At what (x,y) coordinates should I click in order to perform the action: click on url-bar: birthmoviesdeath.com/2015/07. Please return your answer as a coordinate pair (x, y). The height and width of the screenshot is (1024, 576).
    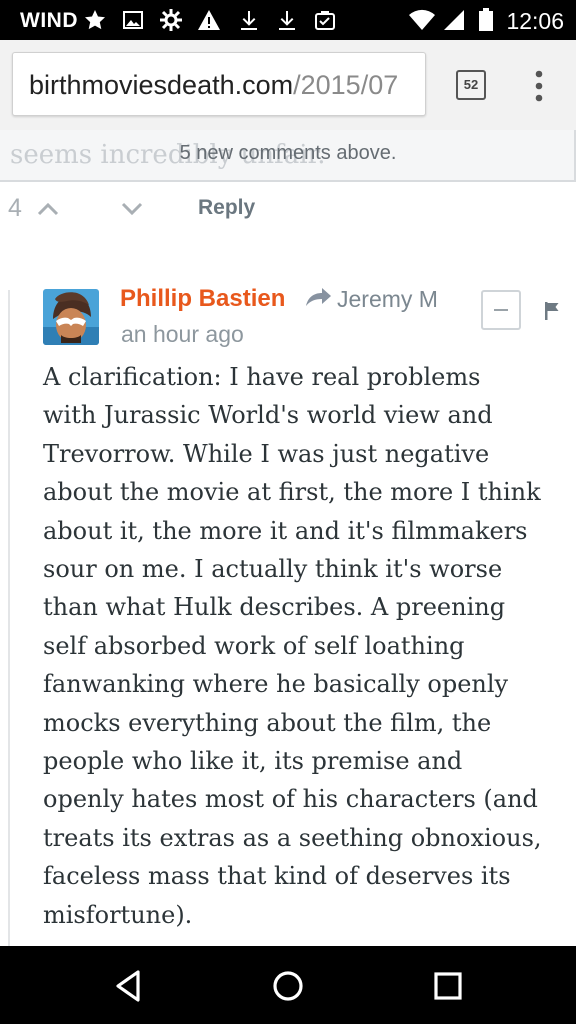
    Looking at the image, I should click on (219, 84).